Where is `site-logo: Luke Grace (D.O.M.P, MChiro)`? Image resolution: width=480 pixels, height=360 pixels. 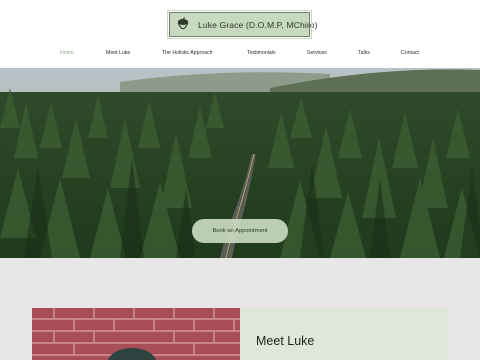 site-logo: Luke Grace (D.O.M.P, MChiro) is located at coordinates (242, 24).